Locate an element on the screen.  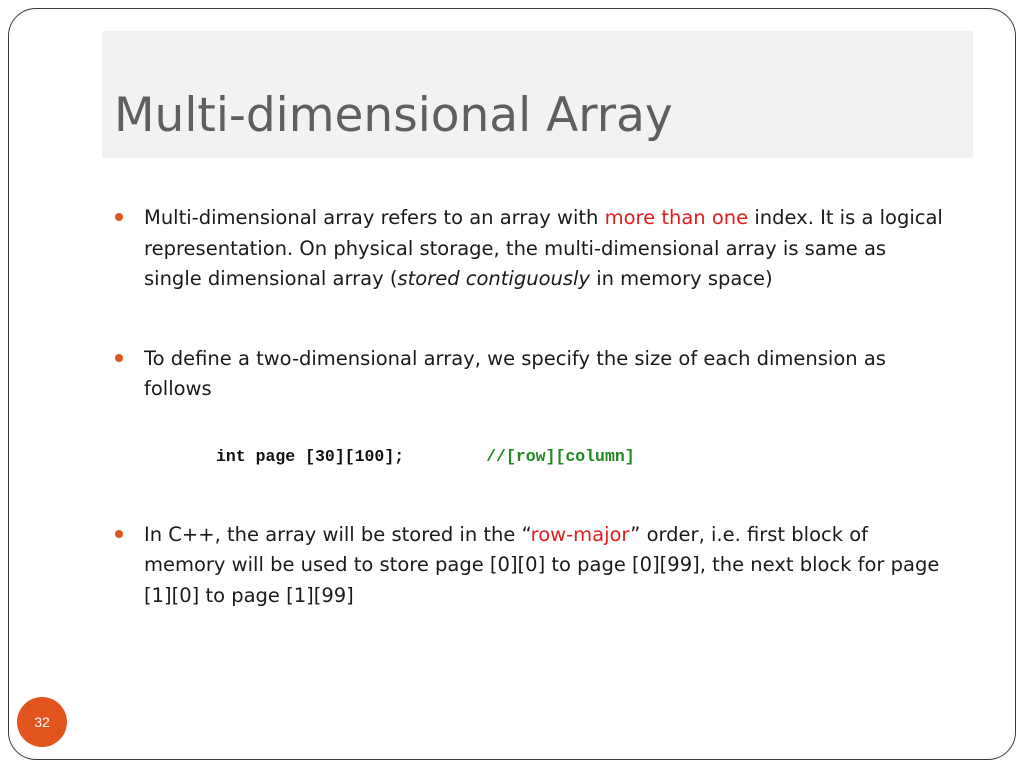
slide-title: Multi-dimensional Array is located at coordinates (393, 115).